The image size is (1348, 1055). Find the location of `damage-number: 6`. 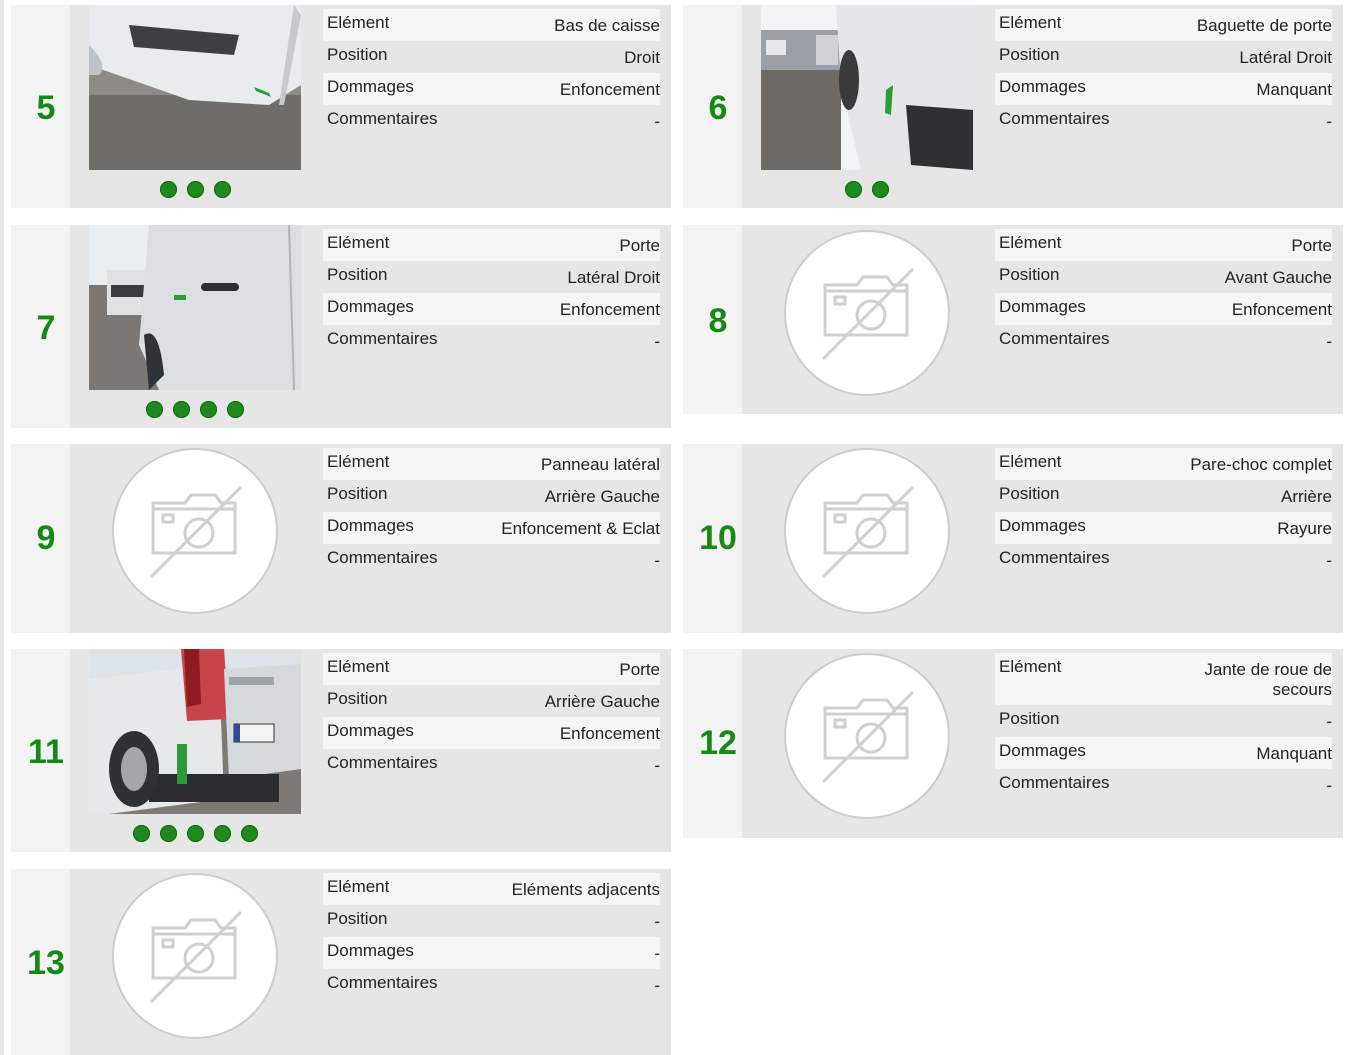

damage-number: 6 is located at coordinates (718, 108).